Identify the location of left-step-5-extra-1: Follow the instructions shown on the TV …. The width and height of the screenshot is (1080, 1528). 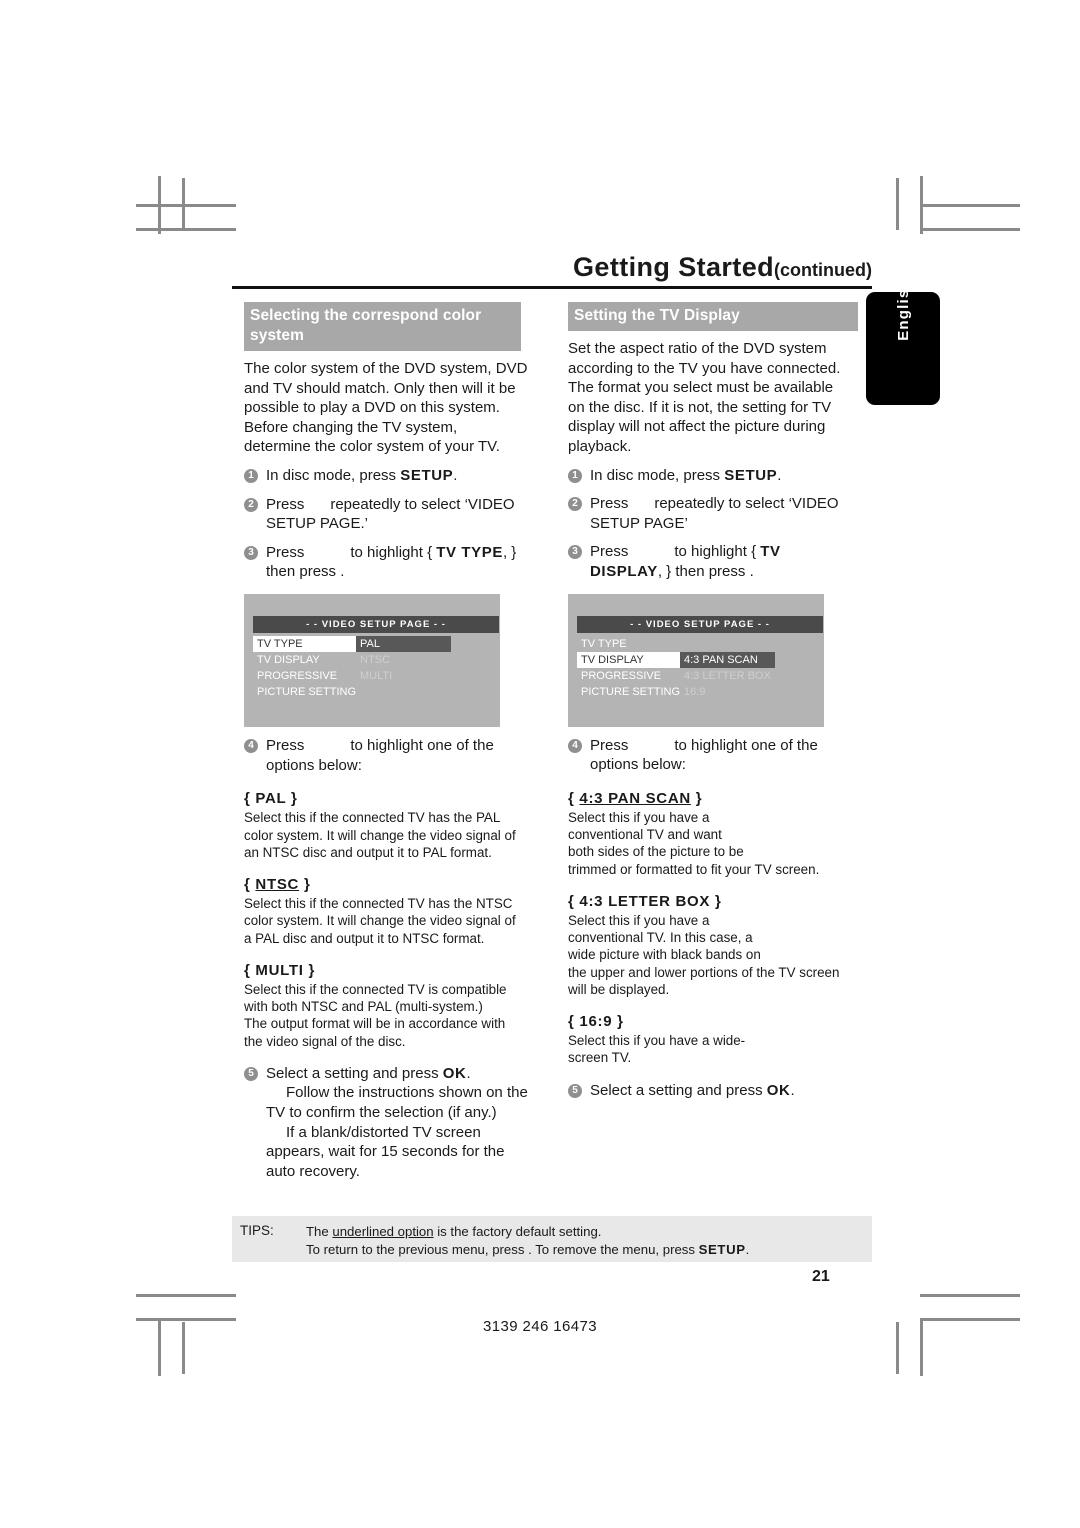
(397, 1102).